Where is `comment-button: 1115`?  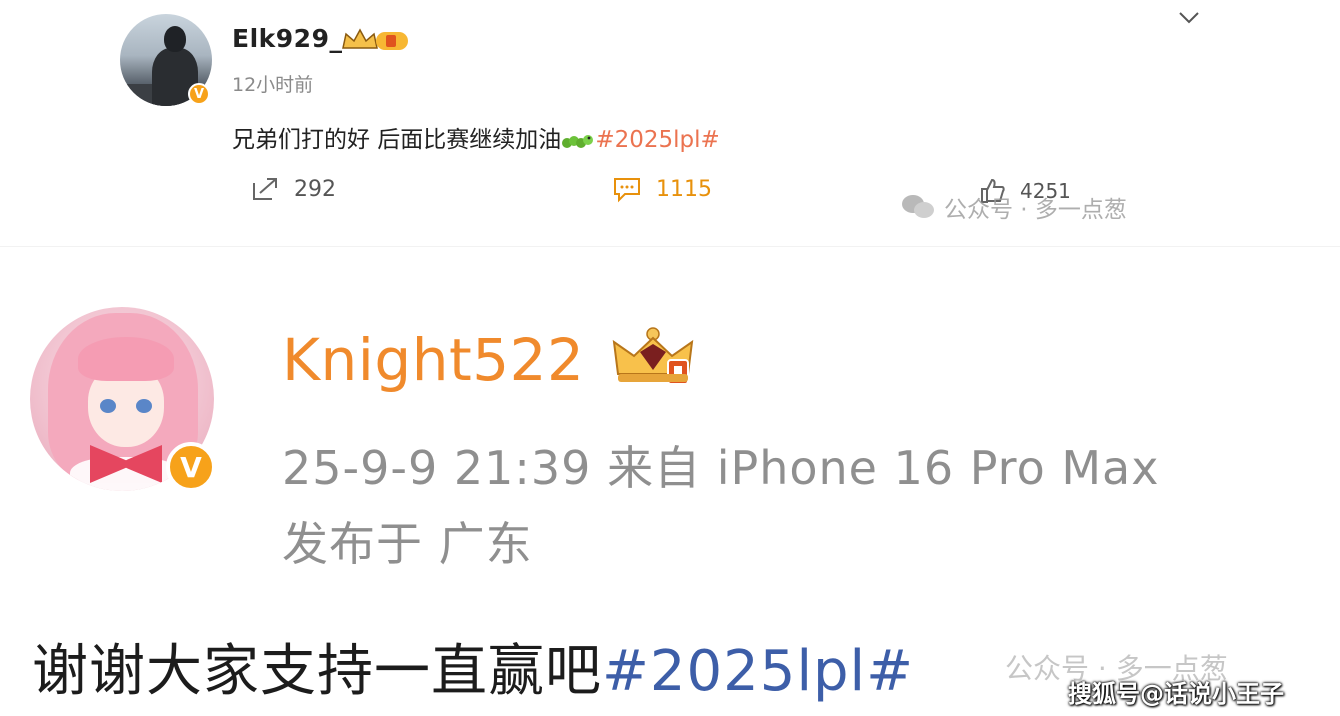
comment-button: 1115 is located at coordinates (662, 189).